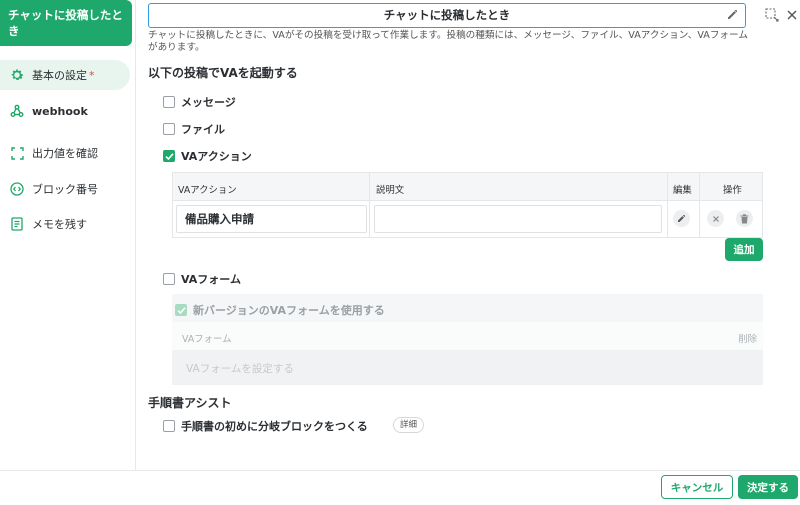 The width and height of the screenshot is (800, 505). What do you see at coordinates (17, 189) in the screenshot?
I see `code-icon` at bounding box center [17, 189].